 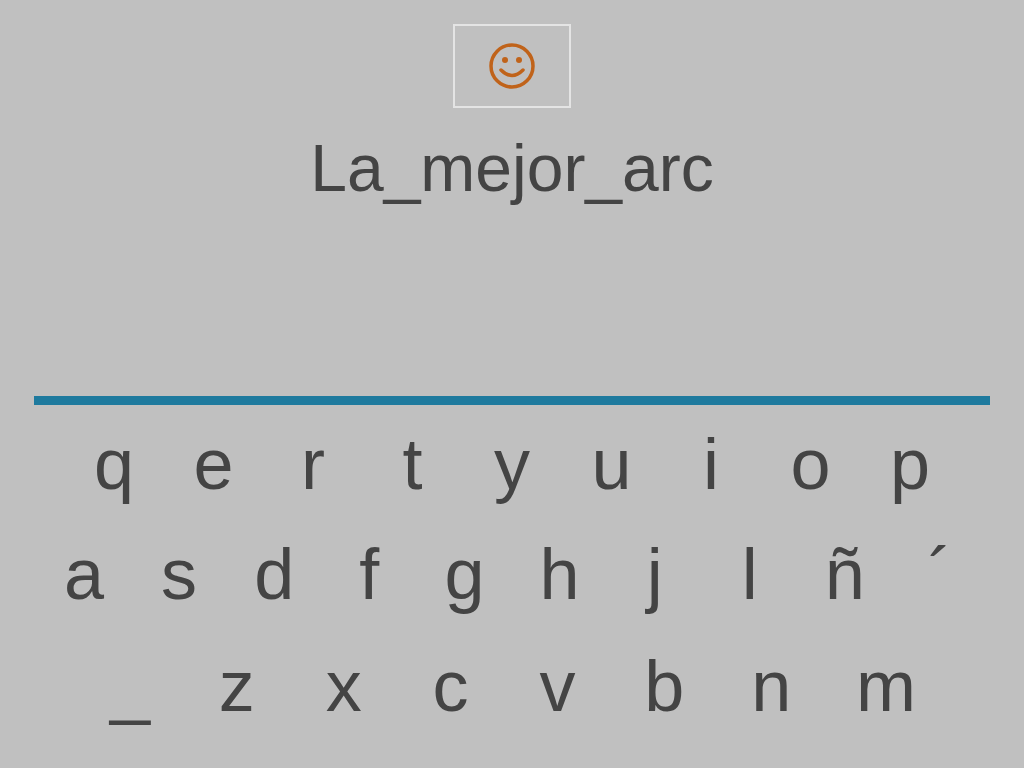 What do you see at coordinates (611, 464) in the screenshot?
I see `letter-key: u` at bounding box center [611, 464].